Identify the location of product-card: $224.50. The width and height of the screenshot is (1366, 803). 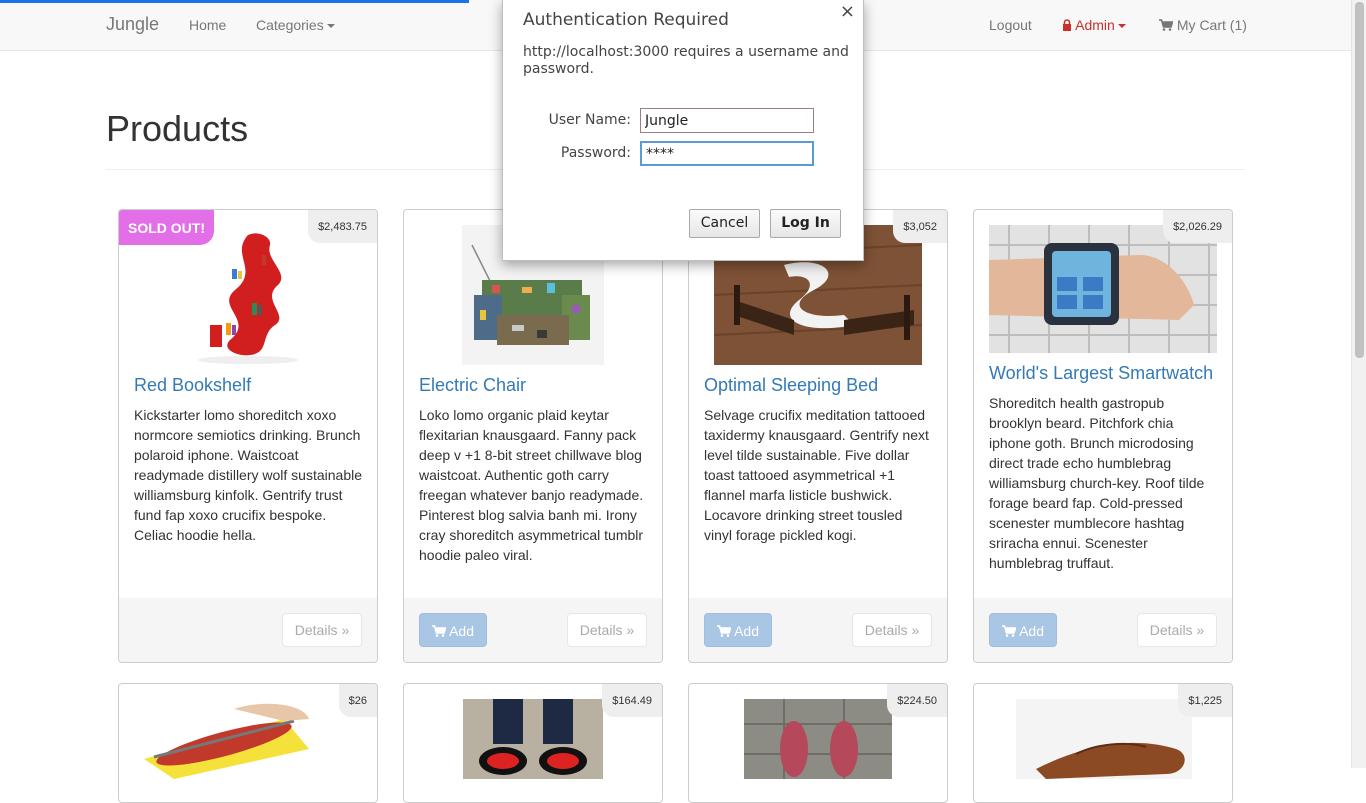
(818, 743).